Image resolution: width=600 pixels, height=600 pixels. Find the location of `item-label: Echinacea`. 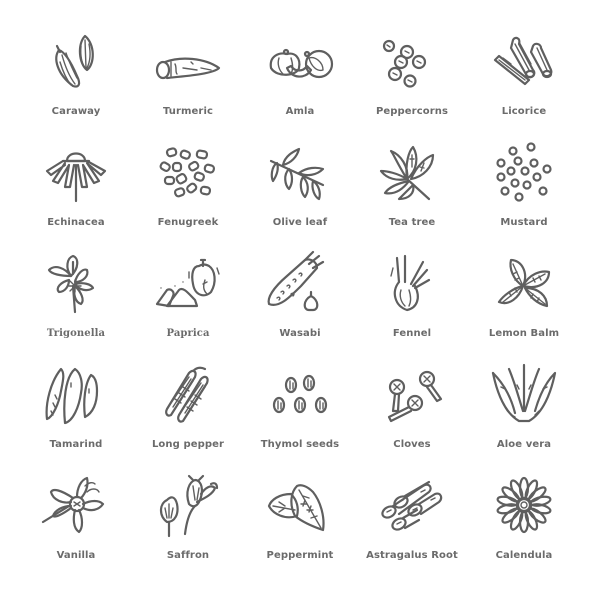

item-label: Echinacea is located at coordinates (76, 222).